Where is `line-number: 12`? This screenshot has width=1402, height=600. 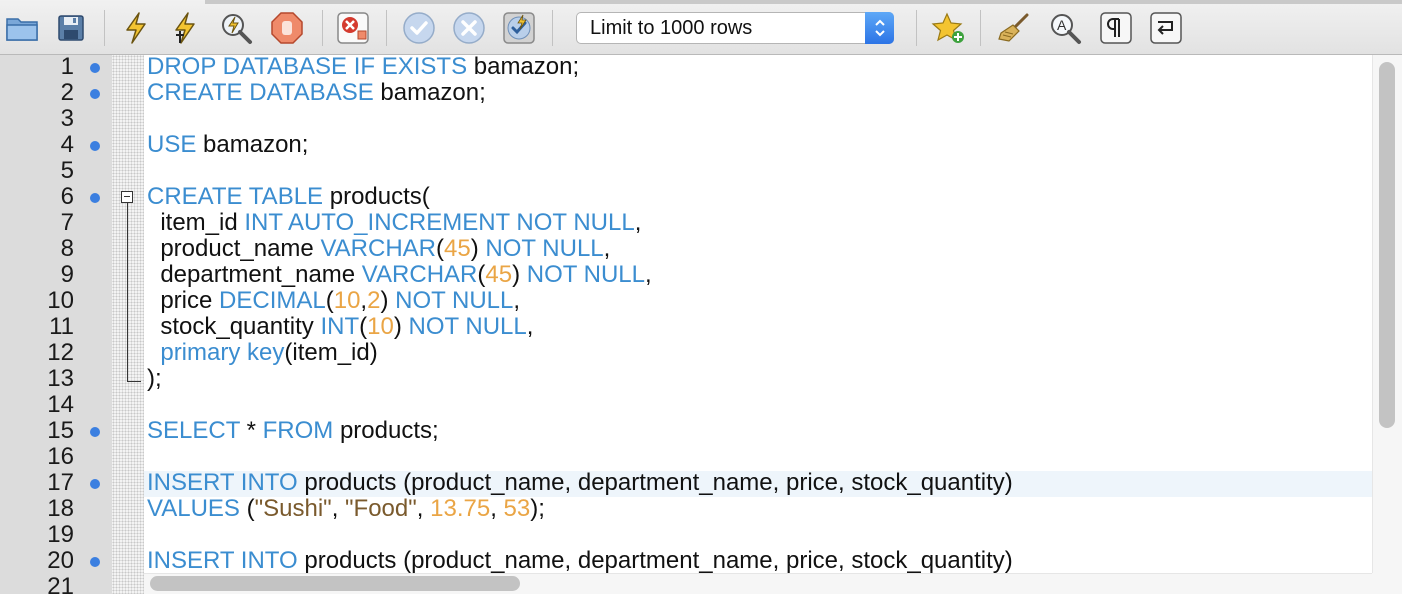
line-number: 12 is located at coordinates (60, 352).